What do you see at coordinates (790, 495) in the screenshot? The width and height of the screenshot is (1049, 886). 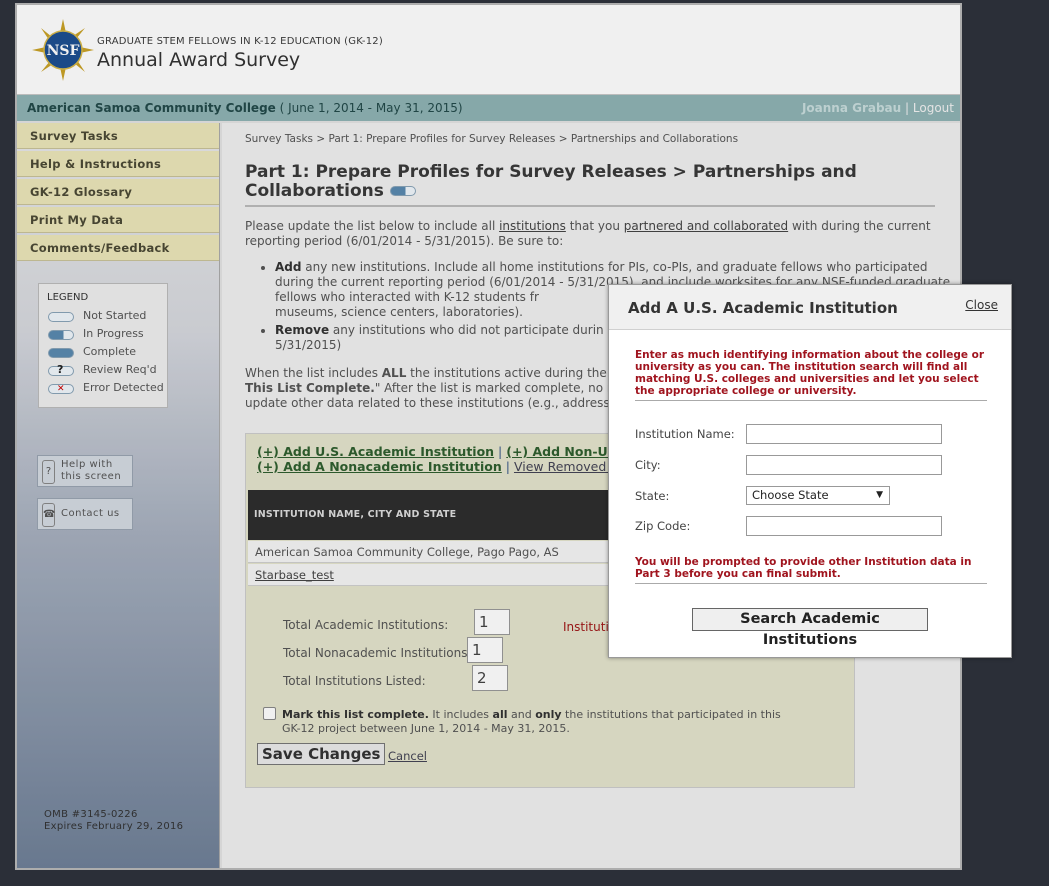 I see `state-select-value: Choose State` at bounding box center [790, 495].